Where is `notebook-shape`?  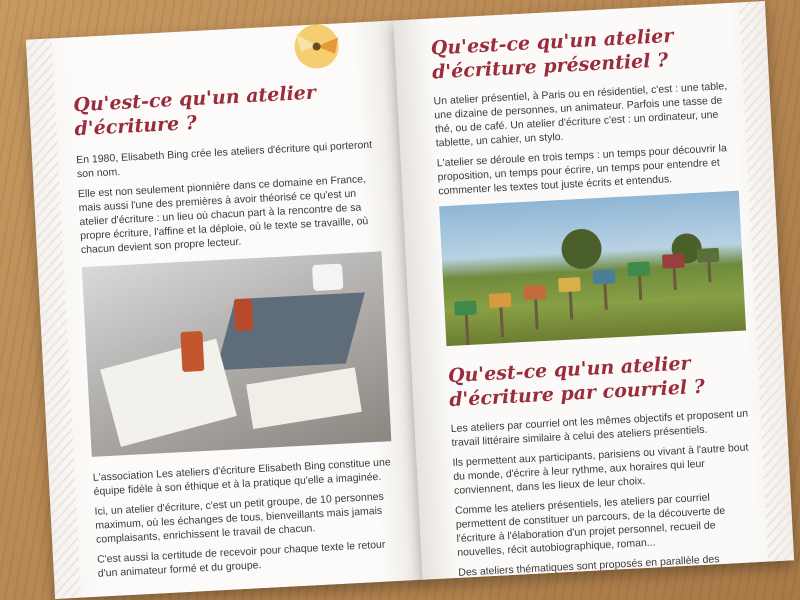 notebook-shape is located at coordinates (168, 392).